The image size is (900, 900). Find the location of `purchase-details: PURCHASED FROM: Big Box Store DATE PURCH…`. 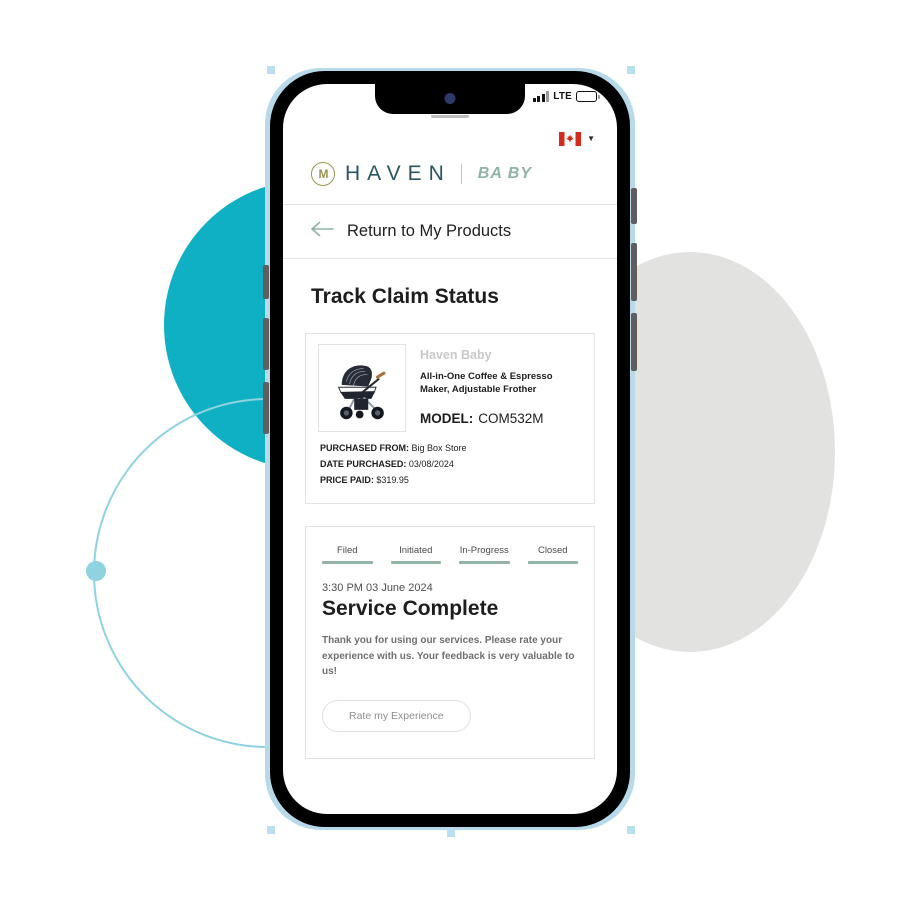

purchase-details: PURCHASED FROM: Big Box Store DATE PURCH… is located at coordinates (450, 464).